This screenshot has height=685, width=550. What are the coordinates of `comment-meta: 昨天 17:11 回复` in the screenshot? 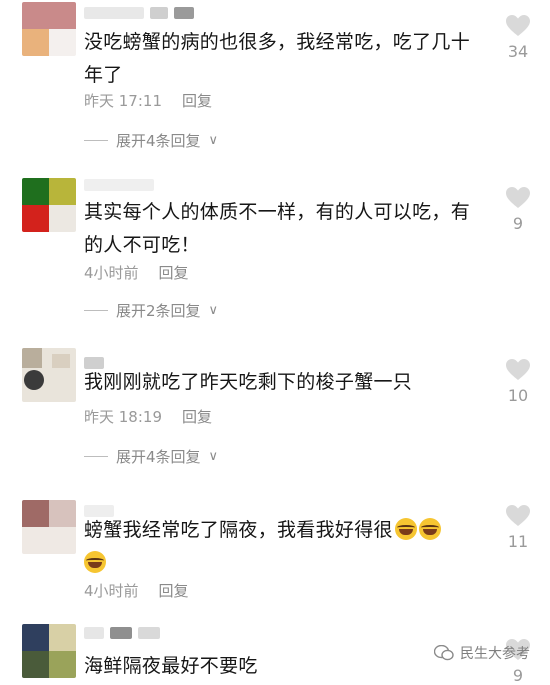 It's located at (148, 100).